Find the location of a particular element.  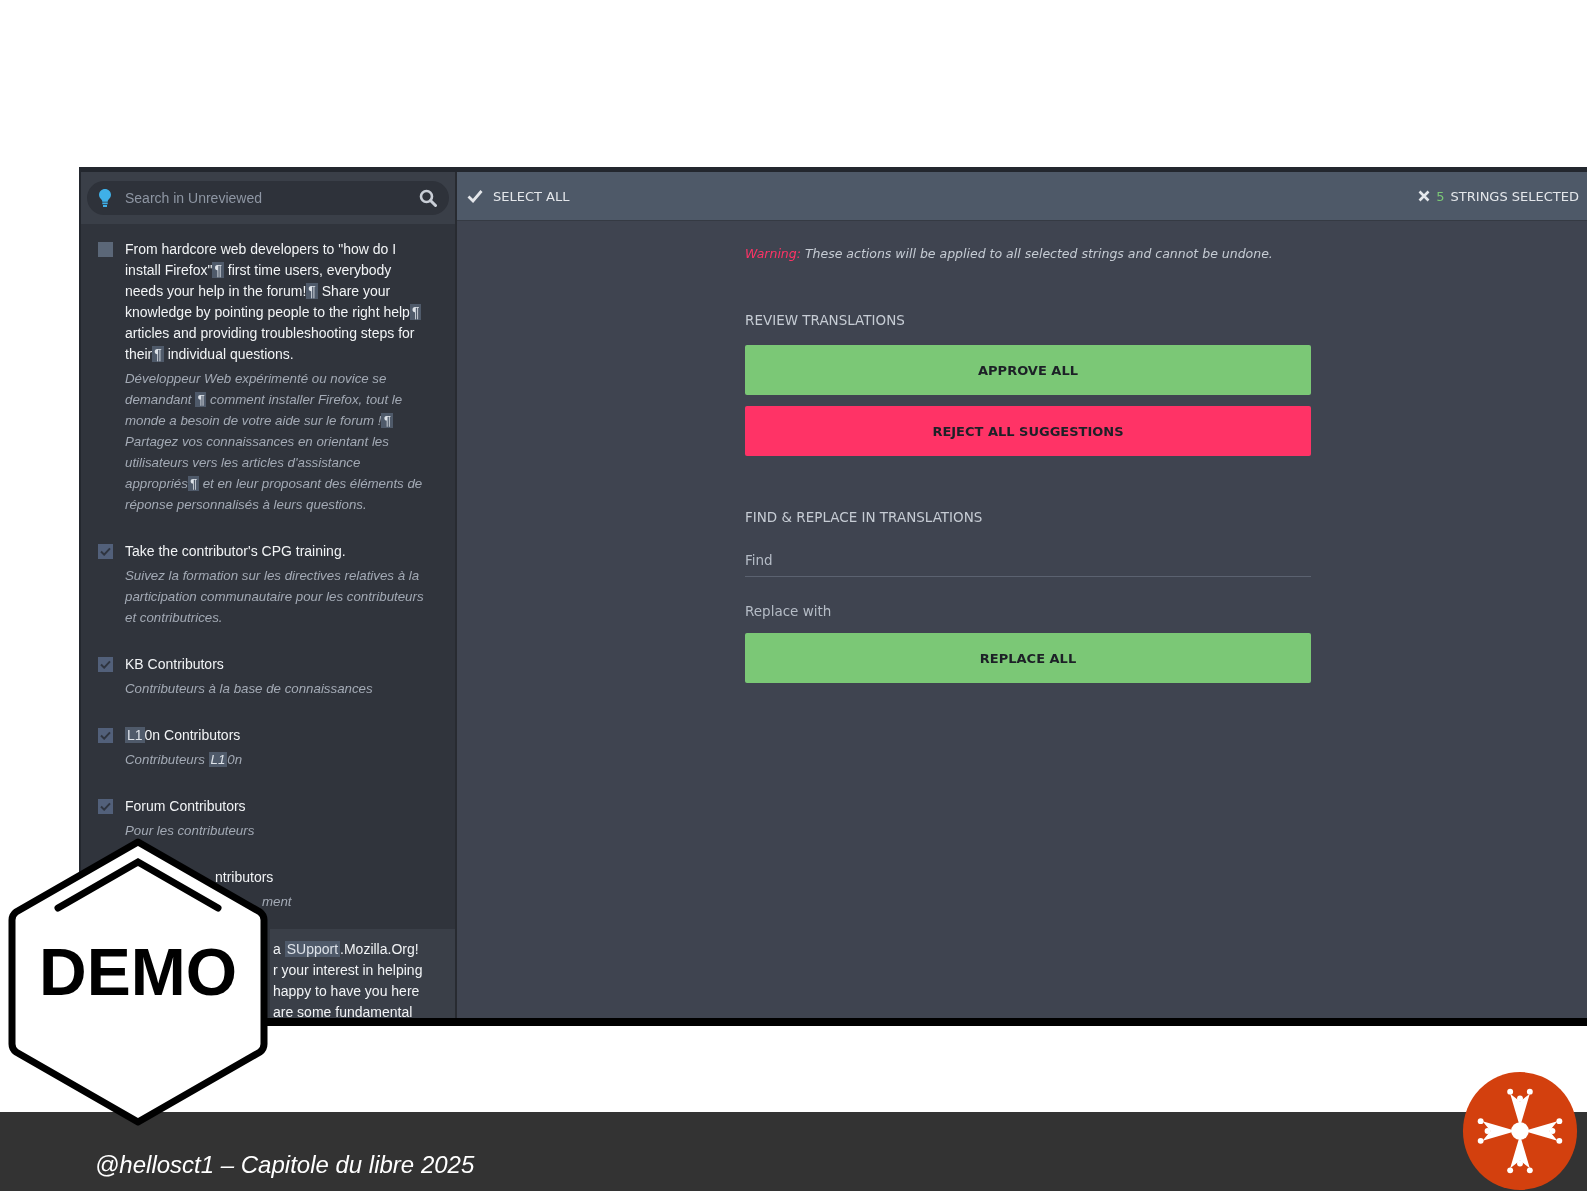

lightbulb-icon is located at coordinates (105, 198).